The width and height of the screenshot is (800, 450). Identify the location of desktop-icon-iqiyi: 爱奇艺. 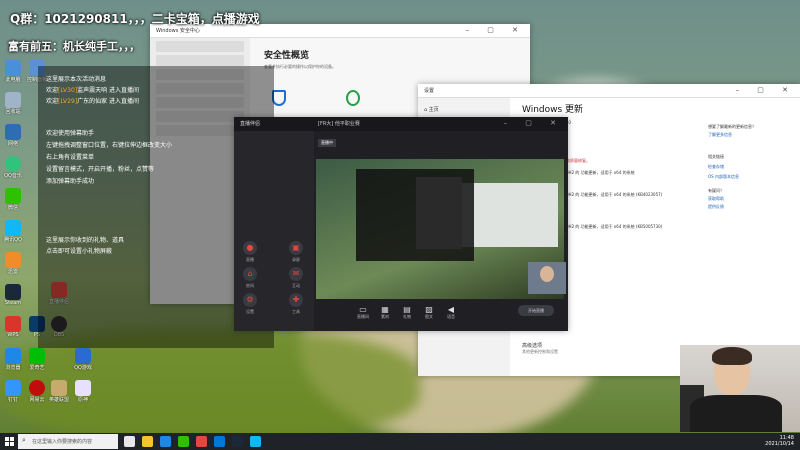
(37, 359).